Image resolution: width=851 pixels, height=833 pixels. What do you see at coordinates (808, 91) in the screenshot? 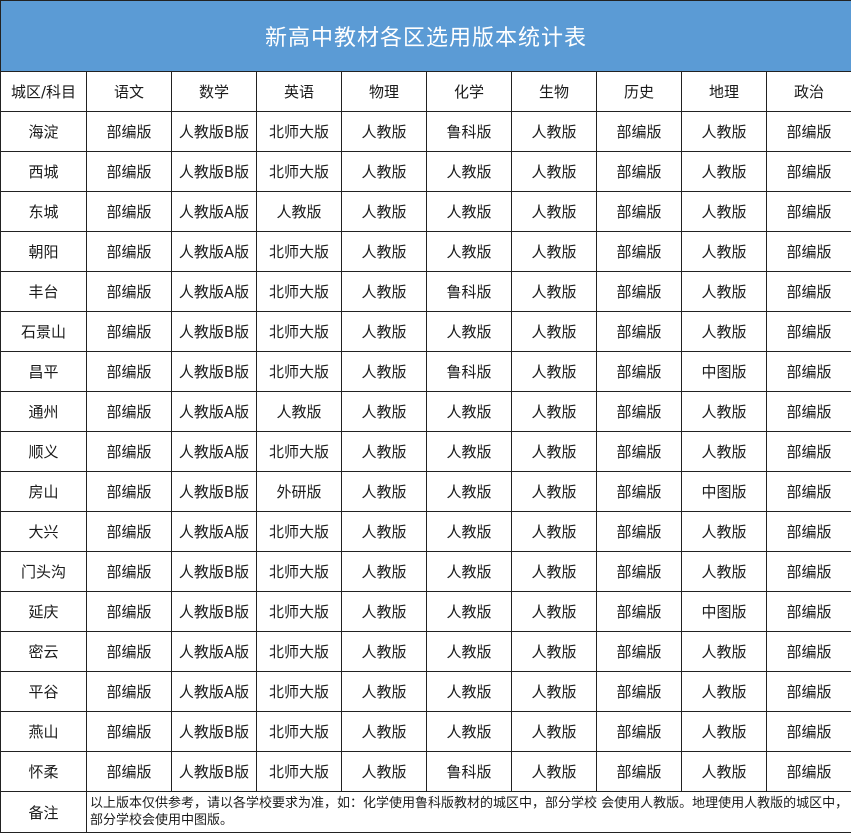
I see `header-cell-subject: 政治` at bounding box center [808, 91].